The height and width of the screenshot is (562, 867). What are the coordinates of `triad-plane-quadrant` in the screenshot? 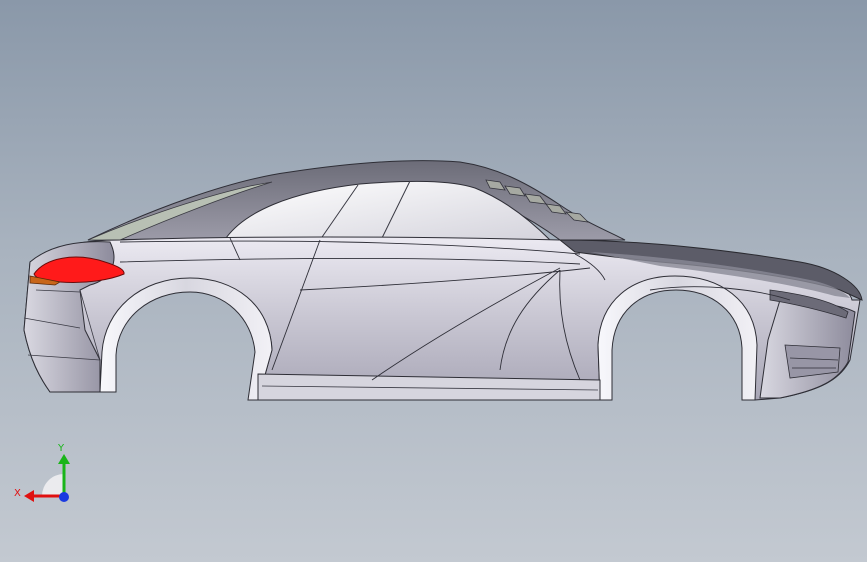 It's located at (53, 485).